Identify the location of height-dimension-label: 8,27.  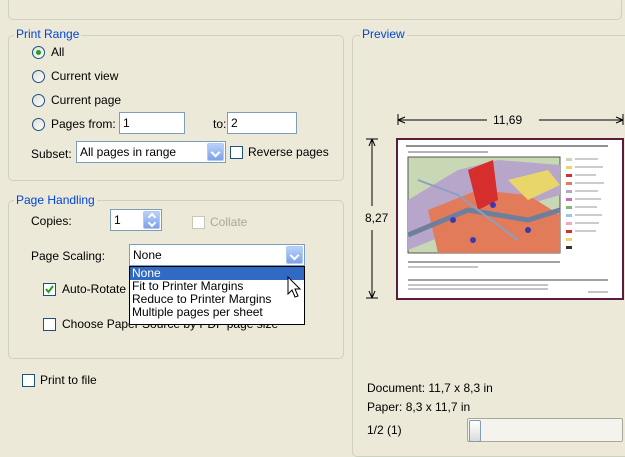
(377, 218).